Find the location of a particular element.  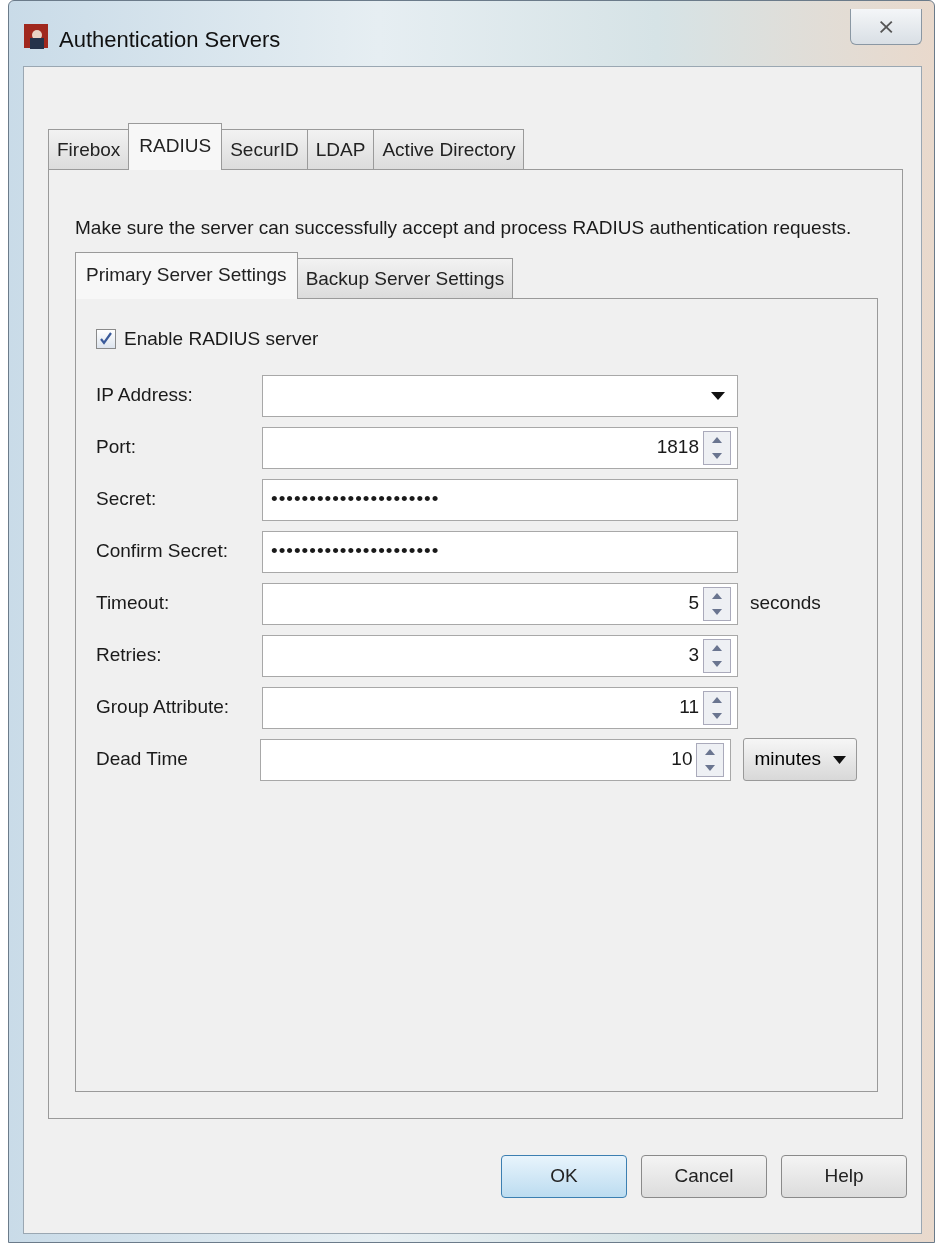

field-label: Group Attribute: is located at coordinates (163, 707).